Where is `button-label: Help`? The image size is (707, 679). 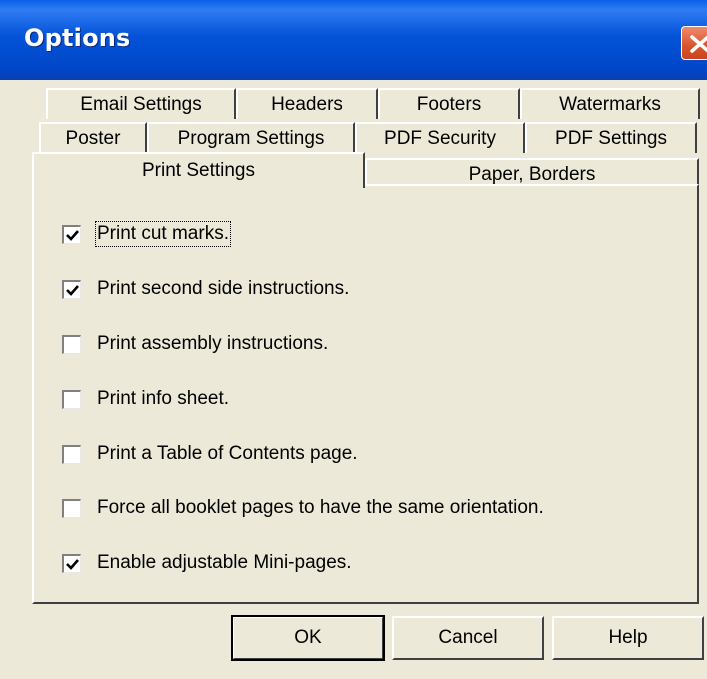
button-label: Help is located at coordinates (628, 637).